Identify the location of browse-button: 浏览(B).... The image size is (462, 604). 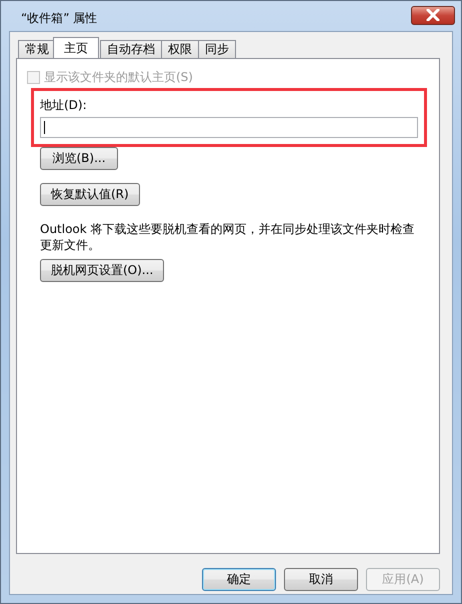
(79, 158).